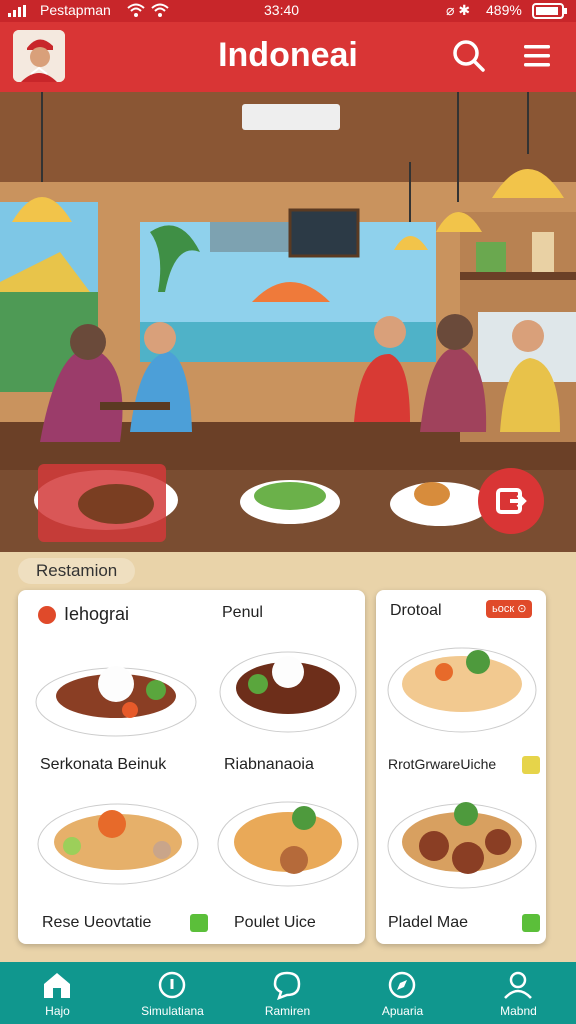  What do you see at coordinates (97, 614) in the screenshot?
I see `column-header: Iehograi` at bounding box center [97, 614].